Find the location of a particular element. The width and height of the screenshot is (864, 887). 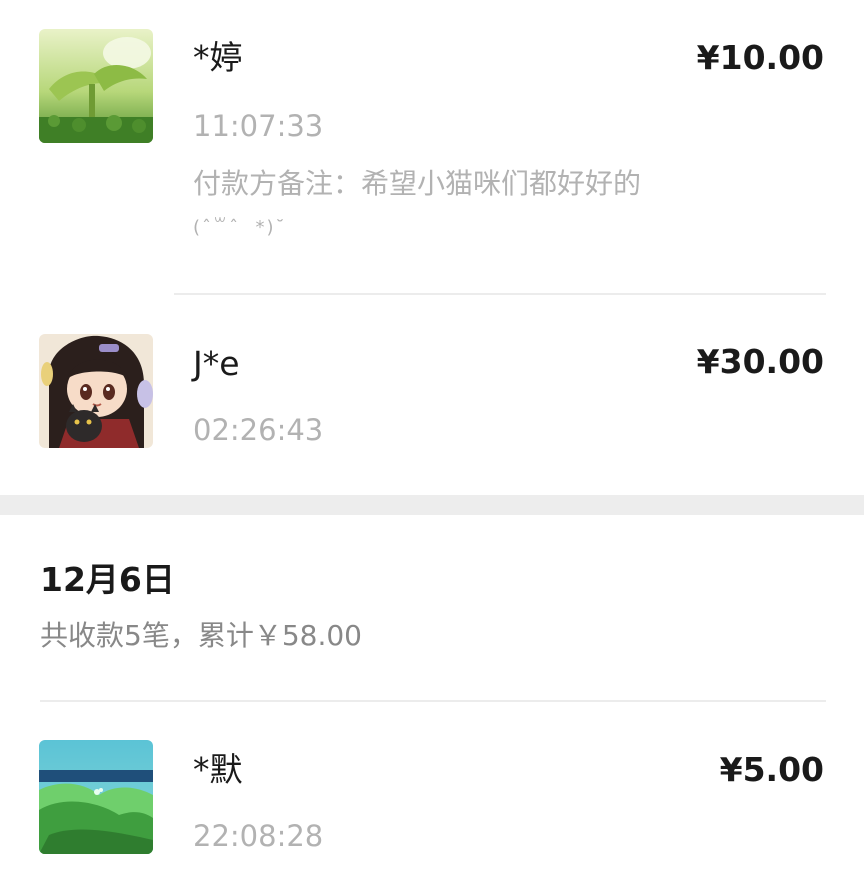

payment-amount: ¥30.00 is located at coordinates (760, 361).